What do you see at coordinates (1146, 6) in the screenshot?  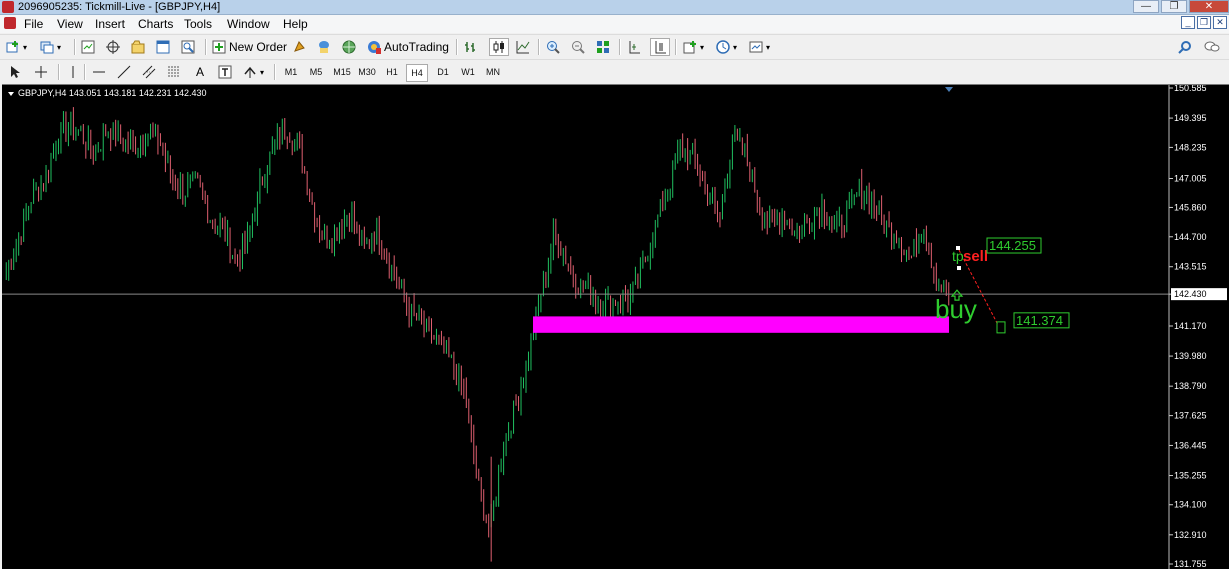 I see `minimize-button: —` at bounding box center [1146, 6].